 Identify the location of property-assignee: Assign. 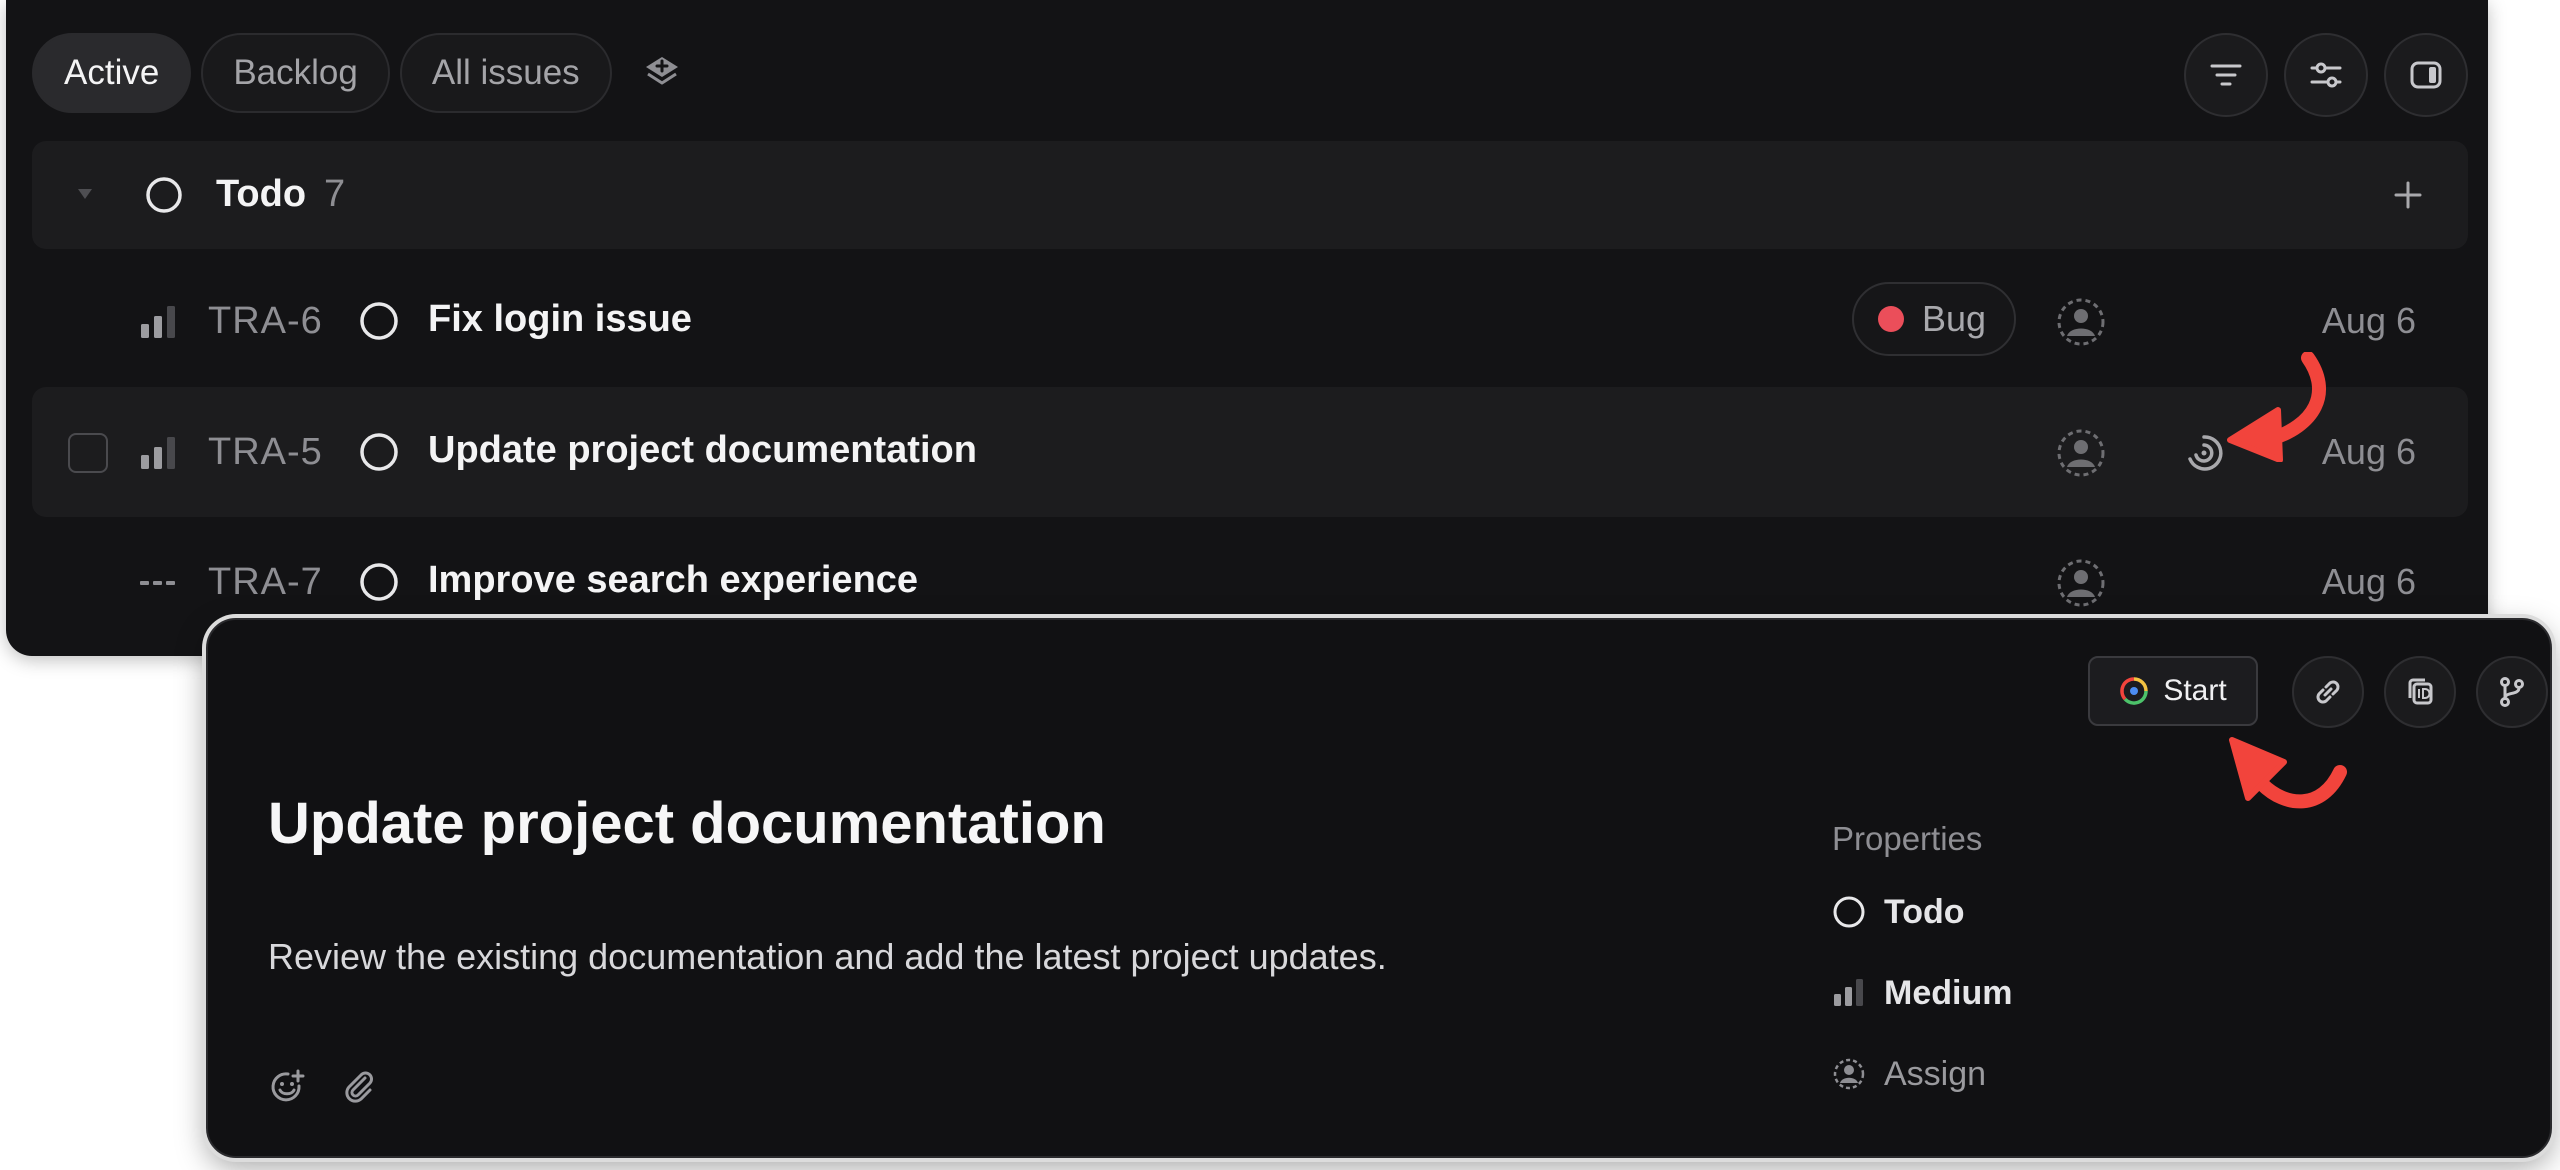
(1922, 1074).